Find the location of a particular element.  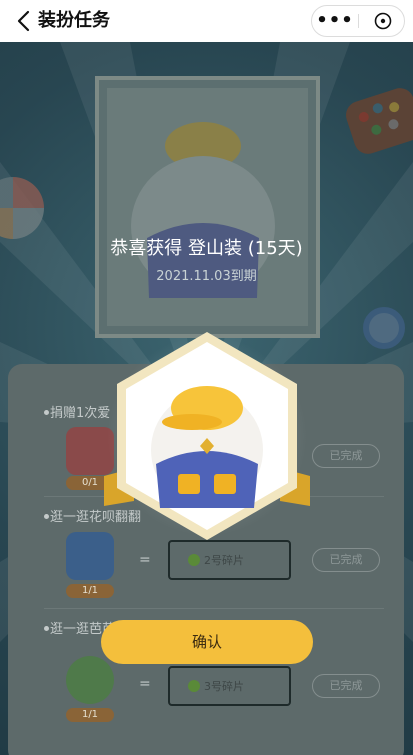

magnifier-decoration is located at coordinates (384, 328).